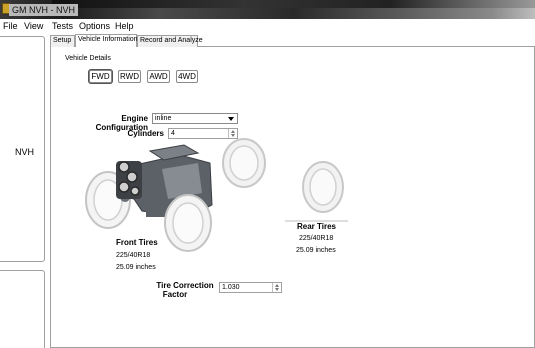 Image resolution: width=535 pixels, height=348 pixels. Describe the element at coordinates (62, 26) in the screenshot. I see `menu-tests: Tests` at that location.